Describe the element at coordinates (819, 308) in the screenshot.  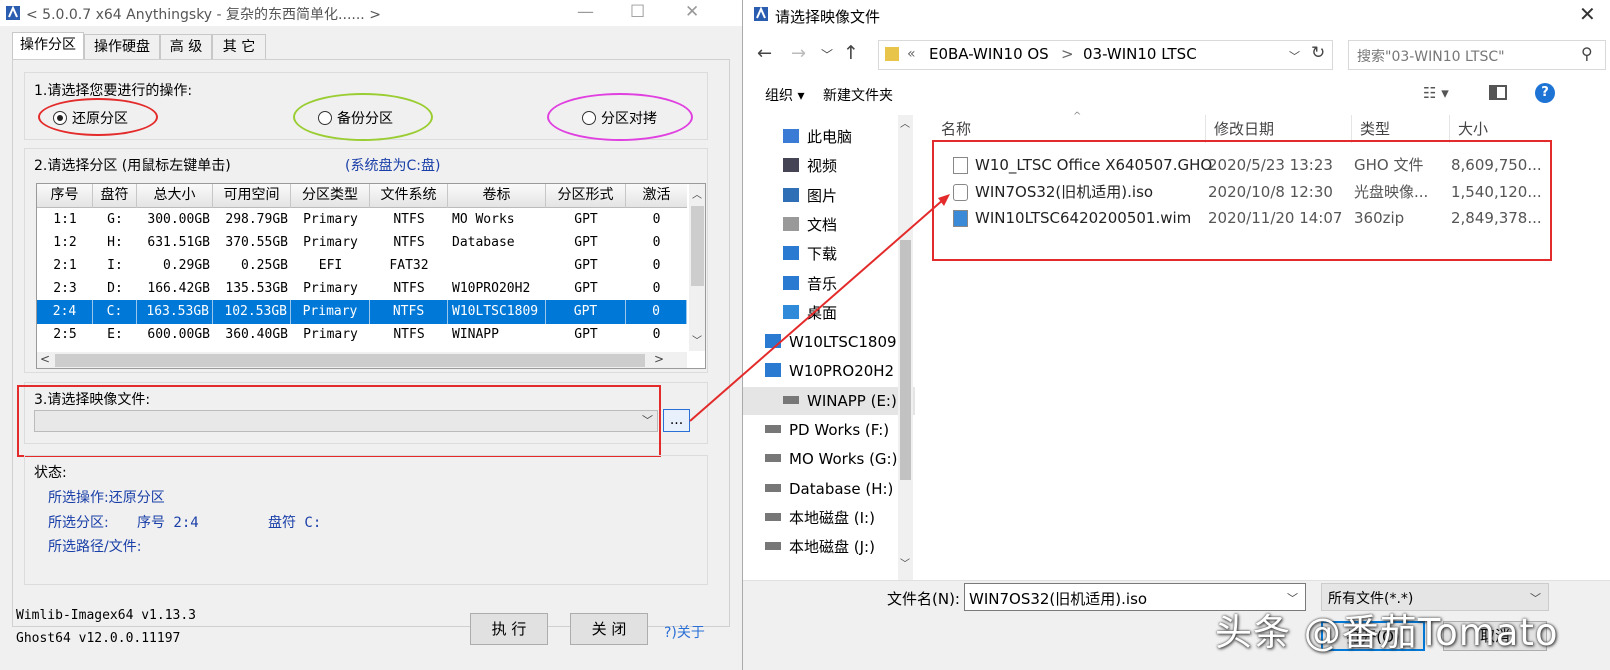
I see `annotation-arrow` at that location.